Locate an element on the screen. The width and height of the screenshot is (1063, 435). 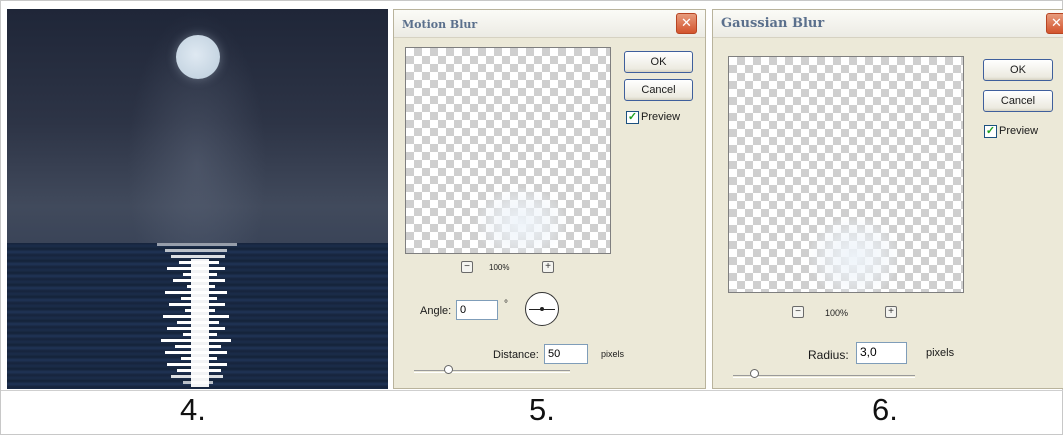
angle-dial-center is located at coordinates (542, 309).